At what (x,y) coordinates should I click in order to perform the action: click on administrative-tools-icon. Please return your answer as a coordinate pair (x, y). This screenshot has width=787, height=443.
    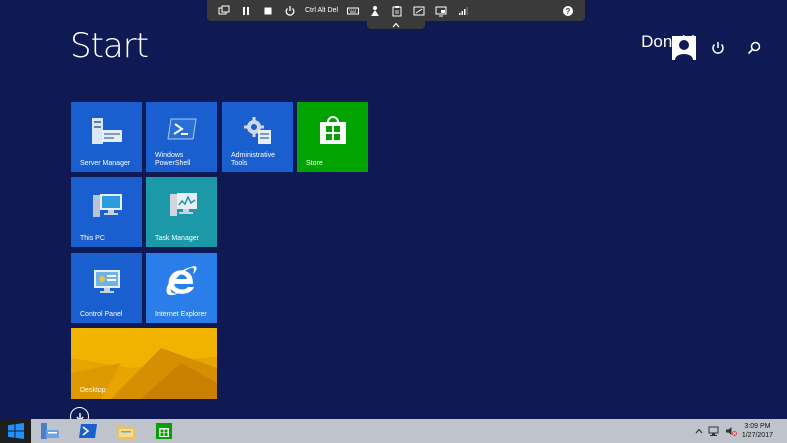
    Looking at the image, I should click on (257, 130).